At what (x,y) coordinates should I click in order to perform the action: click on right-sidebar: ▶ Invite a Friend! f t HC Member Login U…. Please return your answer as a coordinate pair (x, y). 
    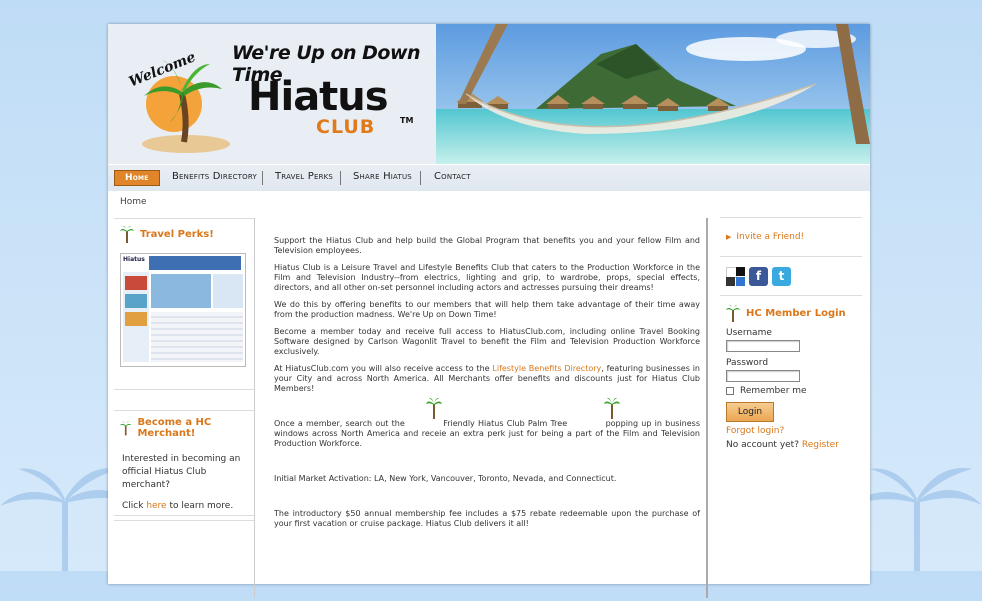
    Looking at the image, I should click on (791, 337).